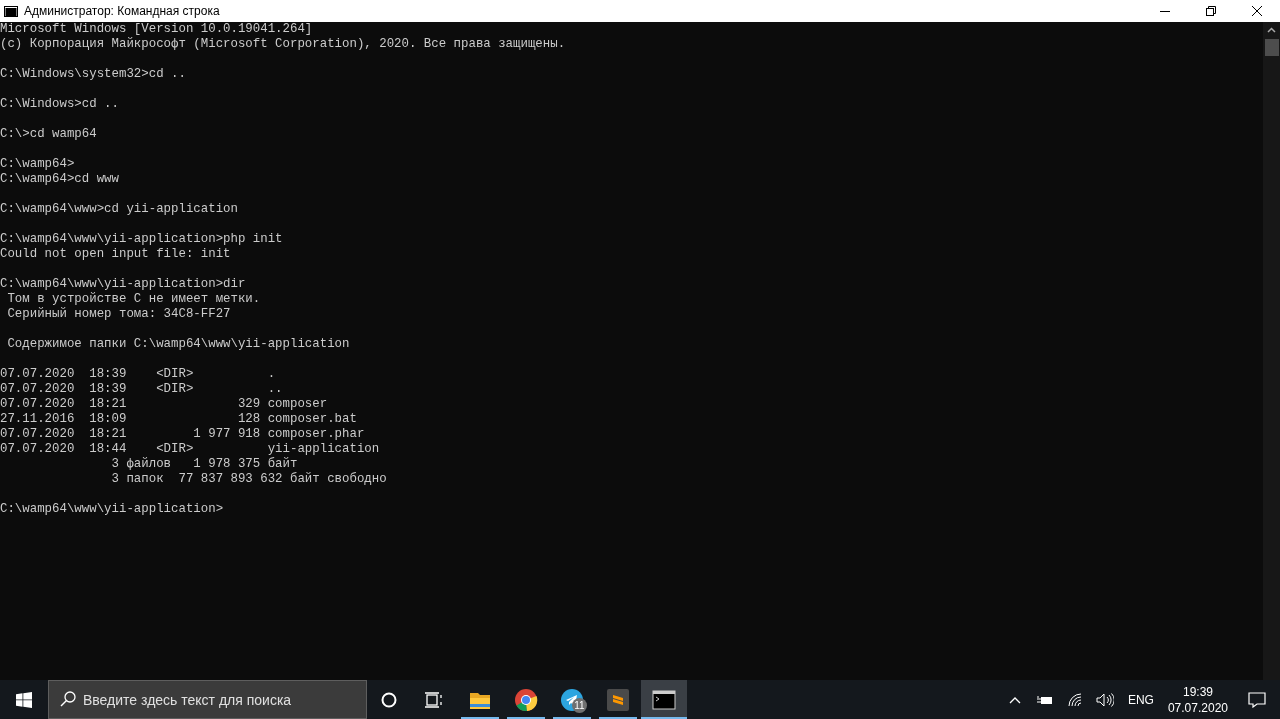 The height and width of the screenshot is (719, 1280). Describe the element at coordinates (1140, 699) in the screenshot. I see `language-button: ENG` at that location.